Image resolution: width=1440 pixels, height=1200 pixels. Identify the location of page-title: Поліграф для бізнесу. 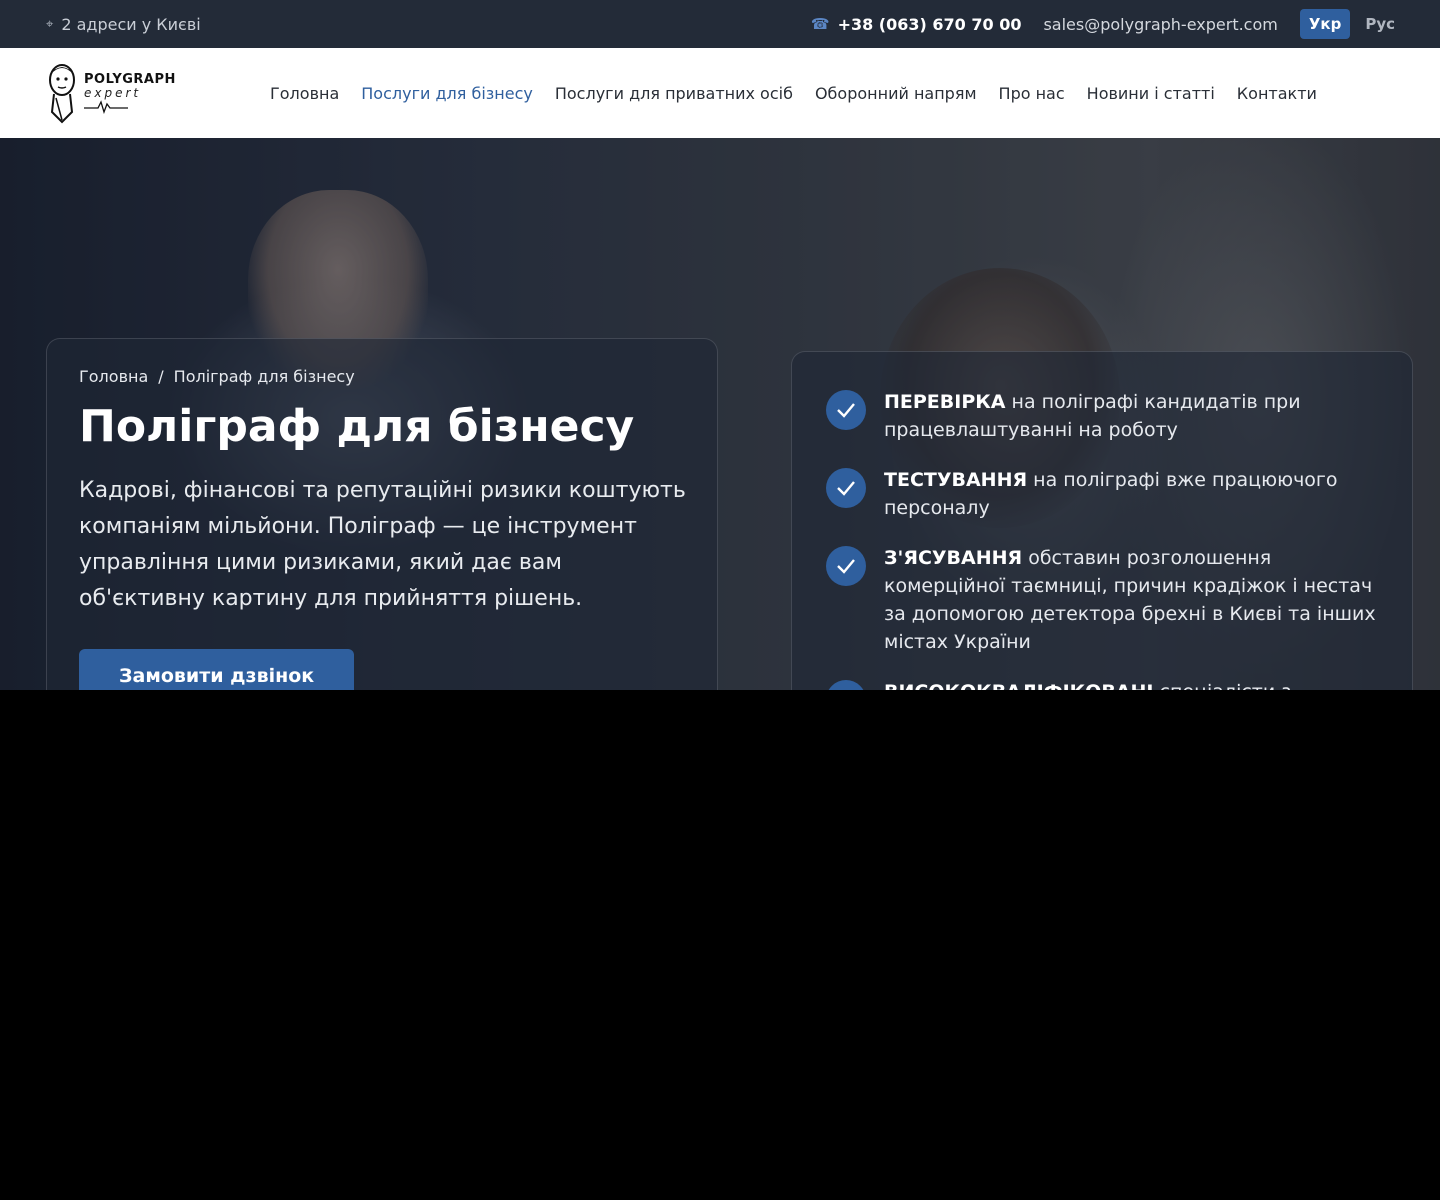
(357, 426).